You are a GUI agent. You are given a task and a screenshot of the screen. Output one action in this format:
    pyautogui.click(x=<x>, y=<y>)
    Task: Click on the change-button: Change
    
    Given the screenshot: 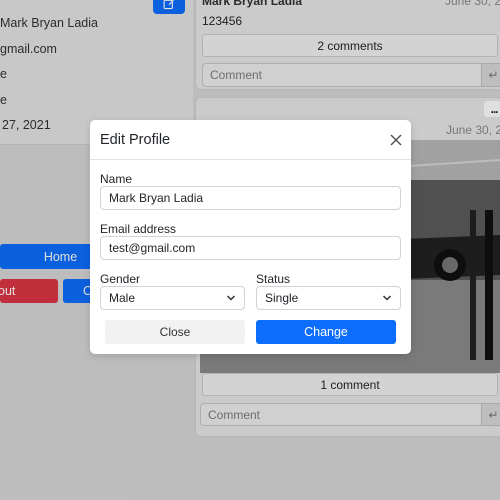 What is the action you would take?
    pyautogui.click(x=326, y=332)
    